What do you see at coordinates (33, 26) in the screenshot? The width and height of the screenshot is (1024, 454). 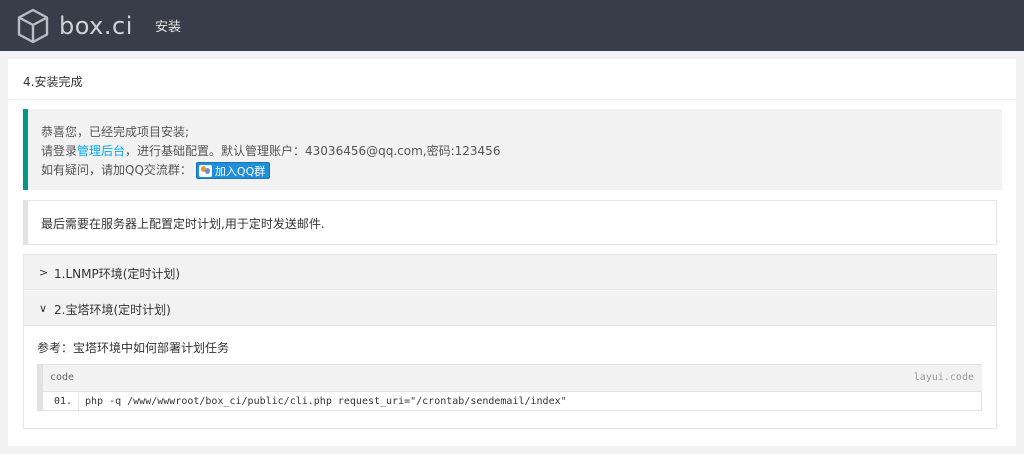 I see `box-icon` at bounding box center [33, 26].